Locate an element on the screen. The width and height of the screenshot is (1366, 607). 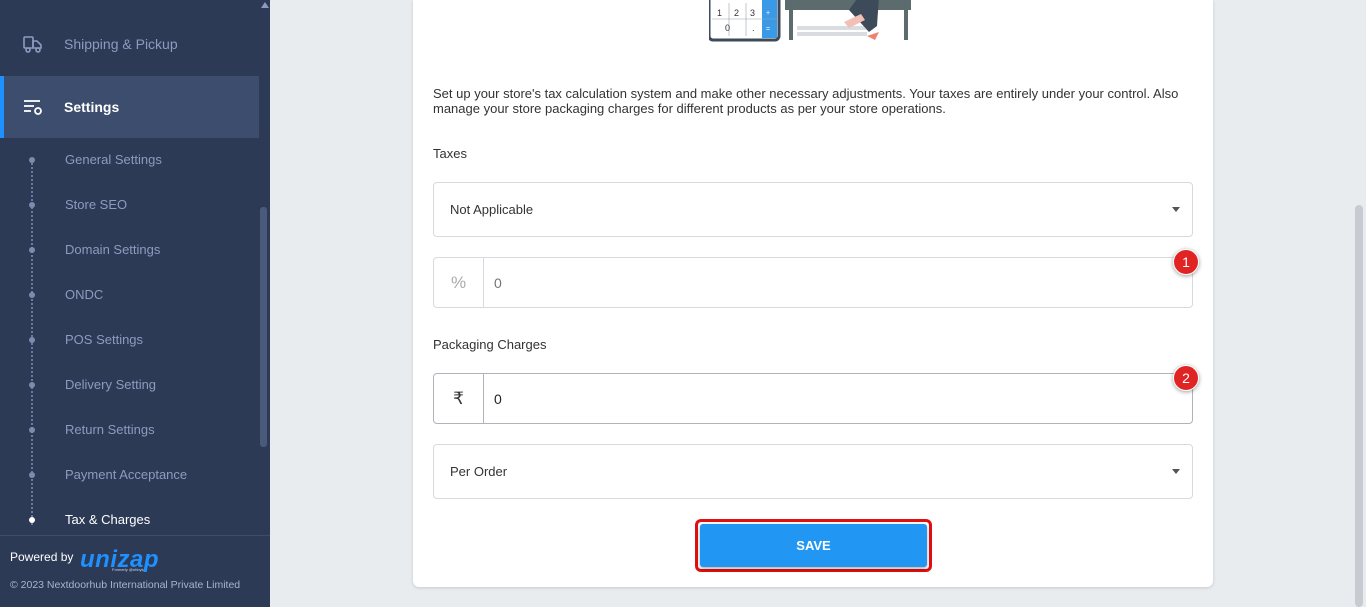
sidebar-subitem-label: Return Settings is located at coordinates (110, 429).